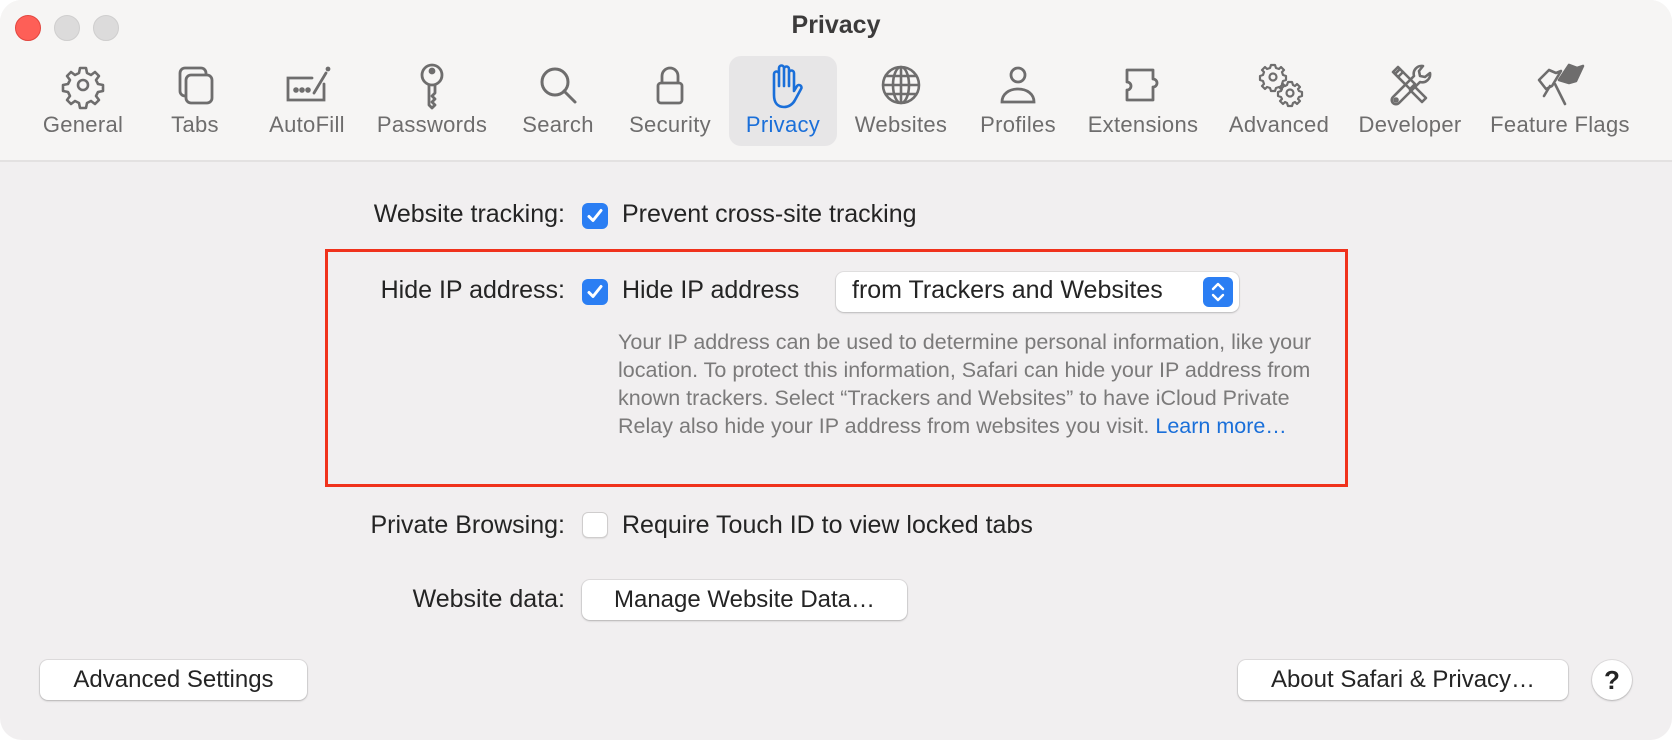 This screenshot has height=740, width=1672. I want to click on window-title: Privacy, so click(836, 25).